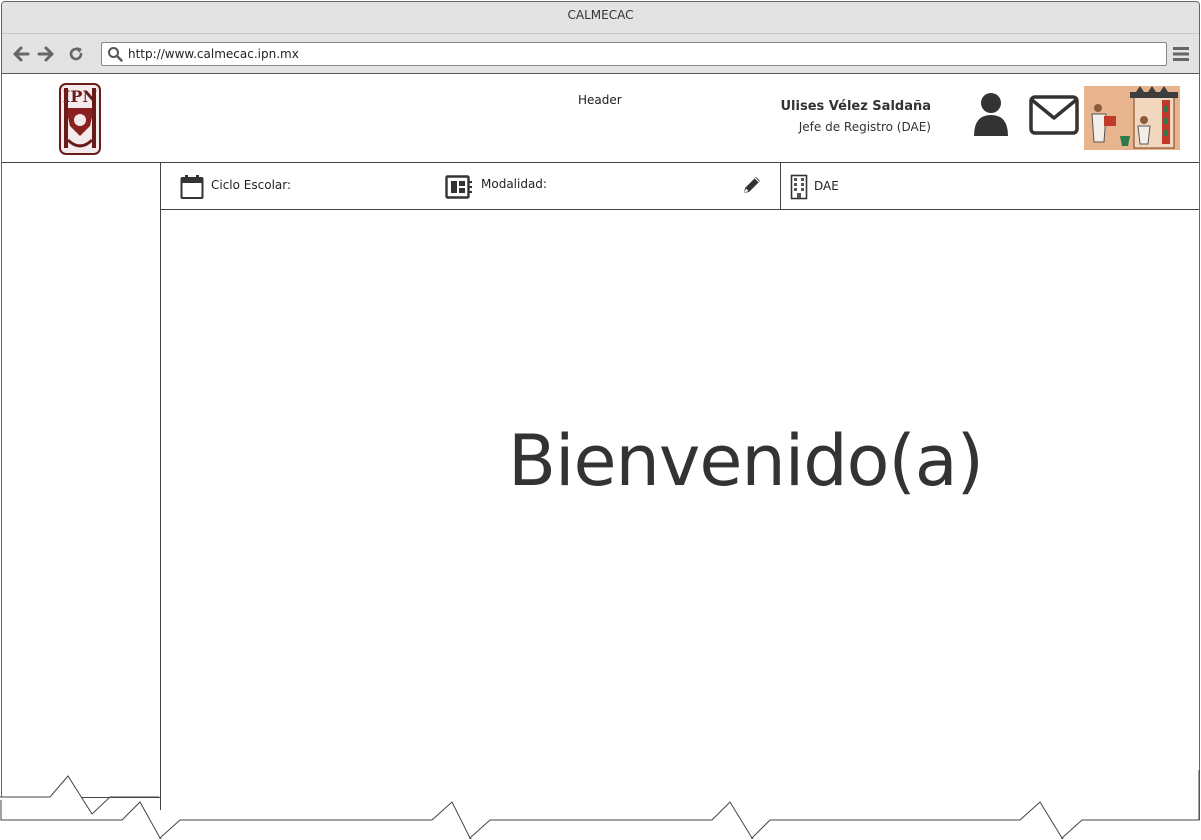 The height and width of the screenshot is (840, 1201). I want to click on header-label: Header, so click(600, 100).